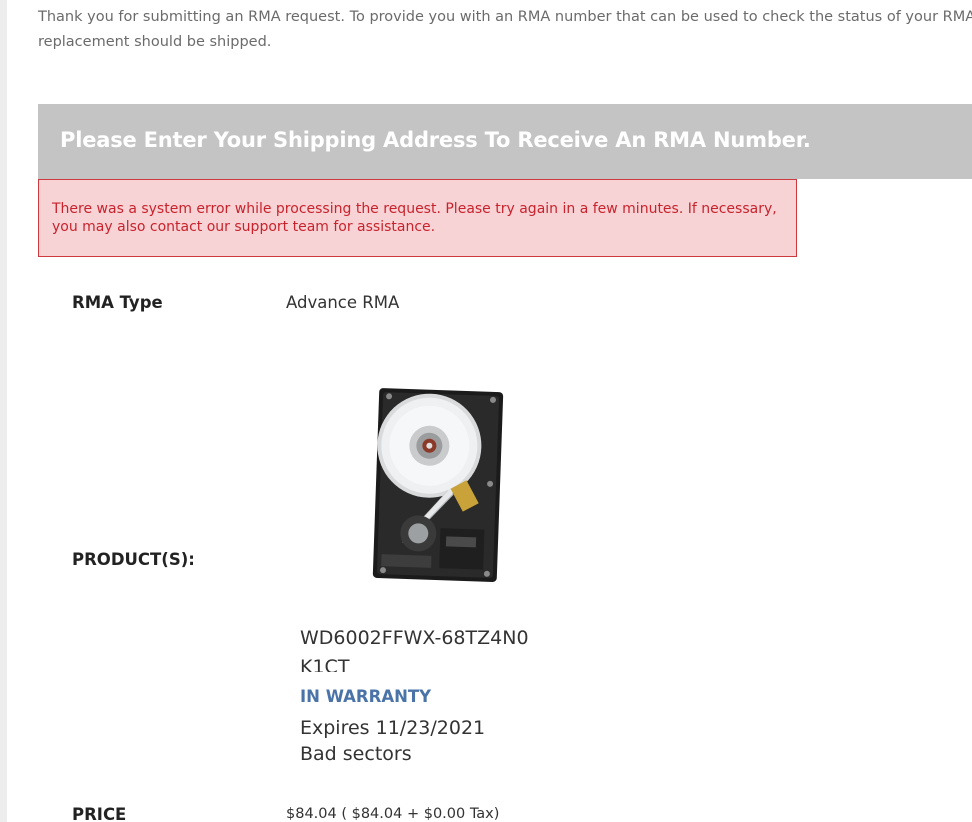  What do you see at coordinates (117, 302) in the screenshot?
I see `rma-type-label: RMA Type` at bounding box center [117, 302].